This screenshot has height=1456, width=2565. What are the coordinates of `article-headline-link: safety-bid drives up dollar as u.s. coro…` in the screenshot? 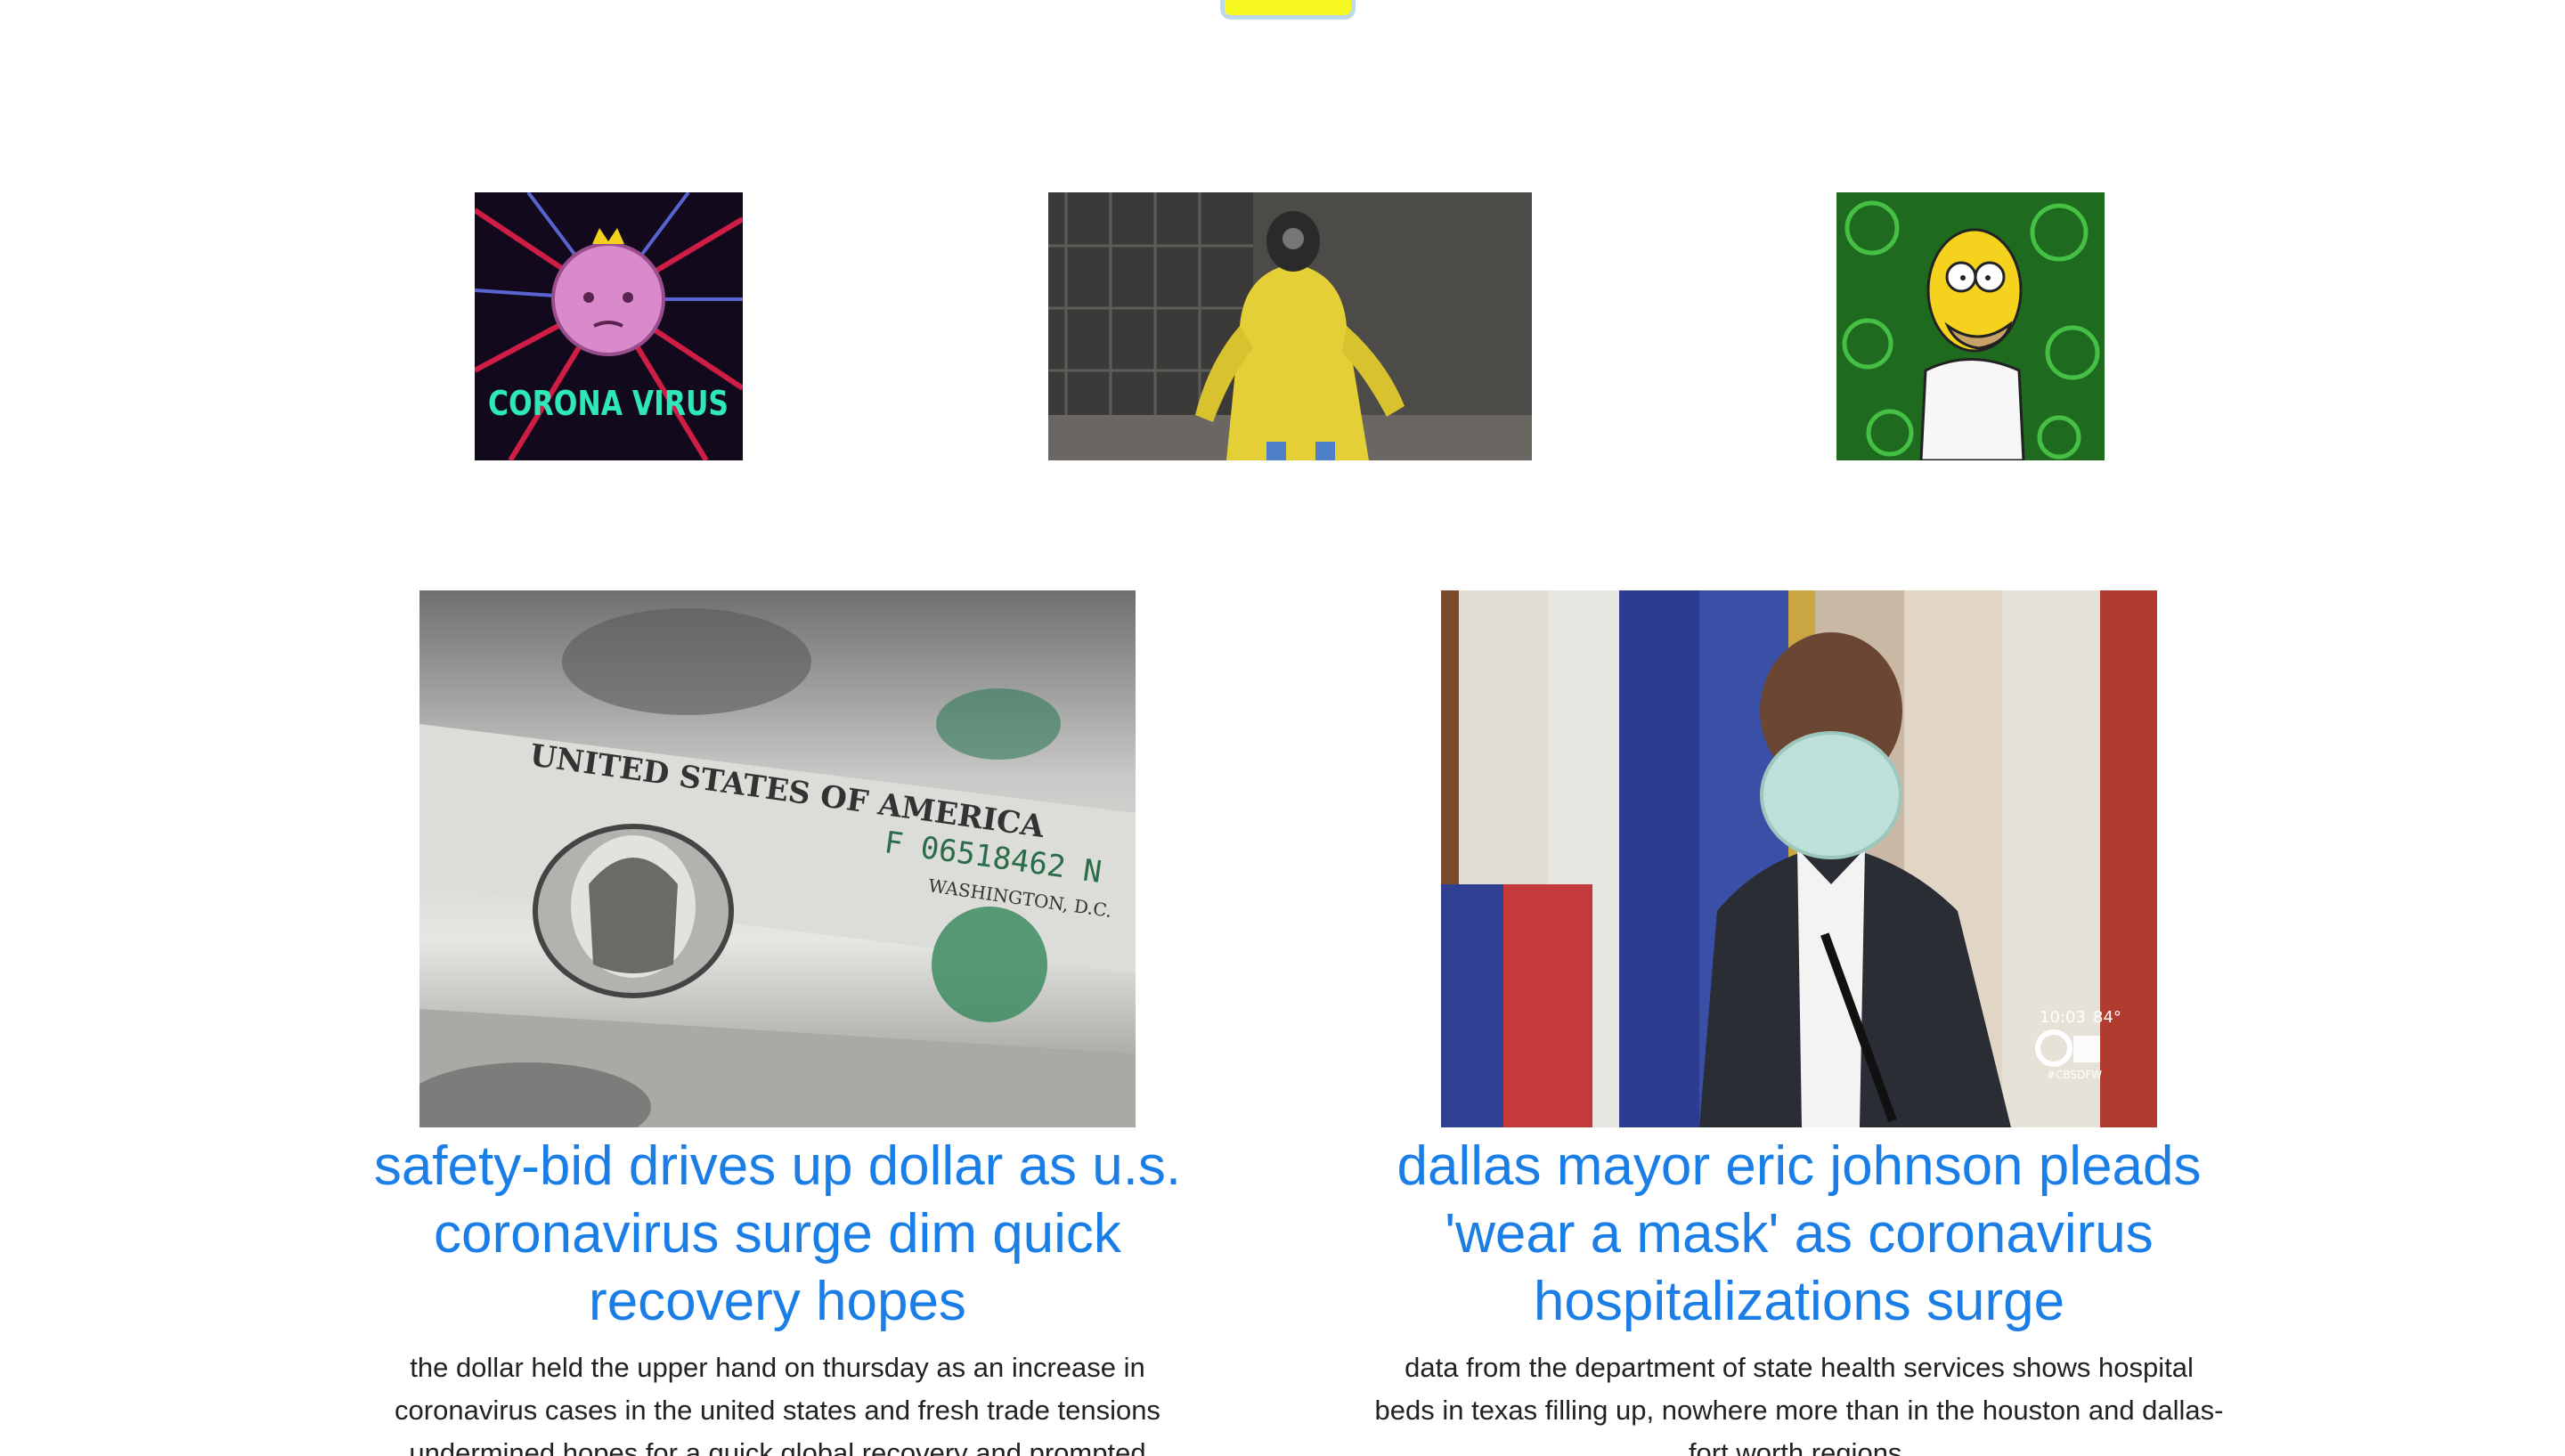 It's located at (777, 1234).